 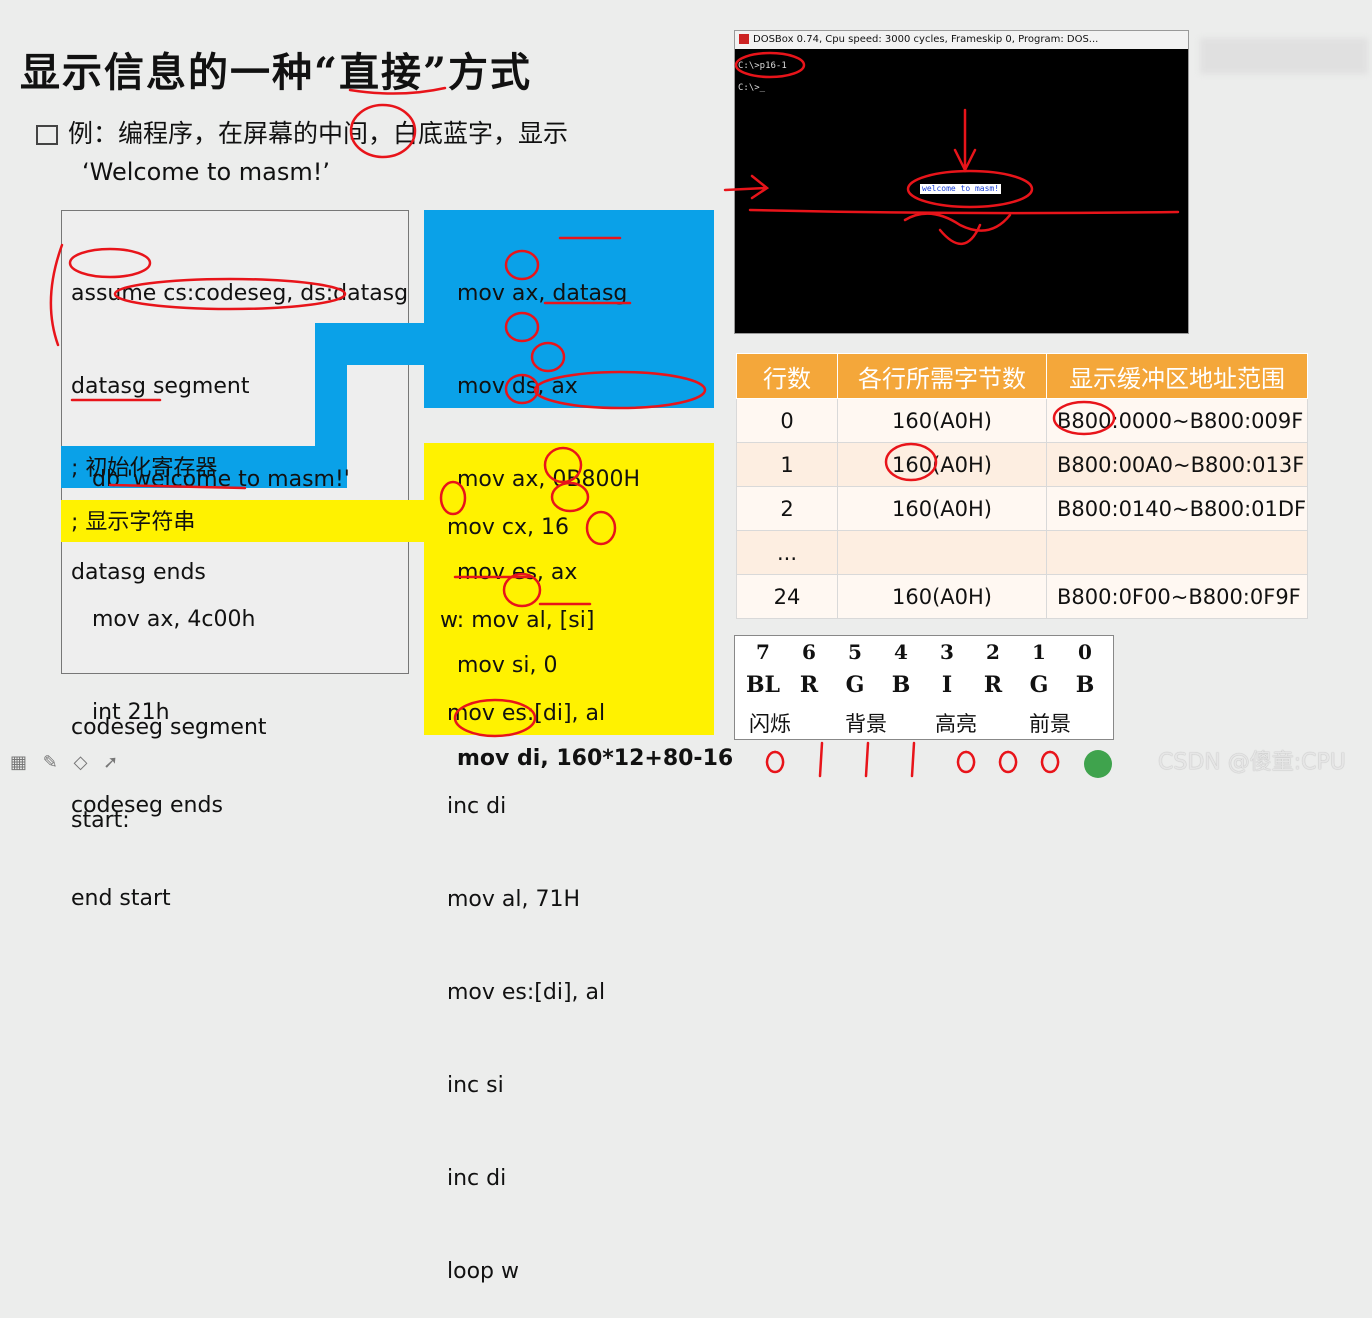 What do you see at coordinates (787, 376) in the screenshot?
I see `col-header-row: 行数` at bounding box center [787, 376].